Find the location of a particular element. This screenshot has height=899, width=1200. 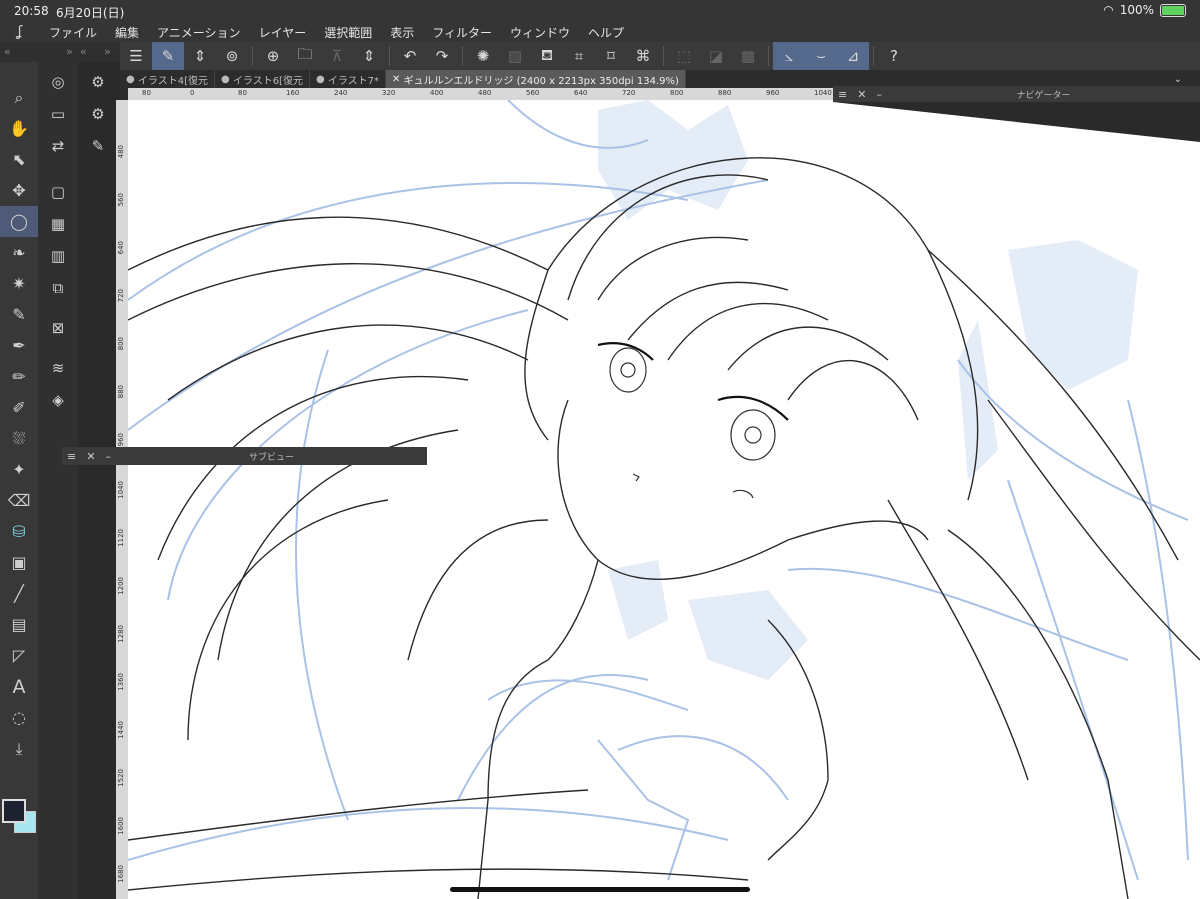

text-icon: A is located at coordinates (19, 686).